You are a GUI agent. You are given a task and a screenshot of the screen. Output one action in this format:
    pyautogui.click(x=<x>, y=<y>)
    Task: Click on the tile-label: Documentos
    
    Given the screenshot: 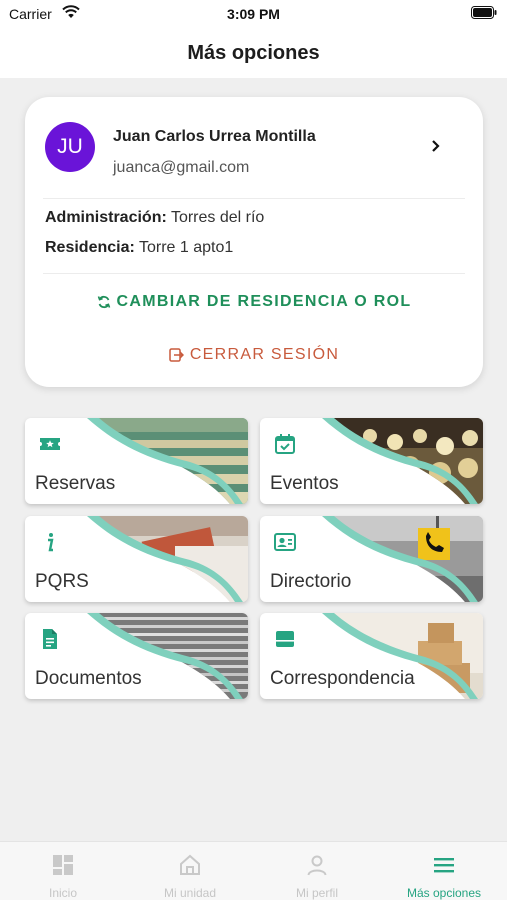 What is the action you would take?
    pyautogui.click(x=88, y=678)
    